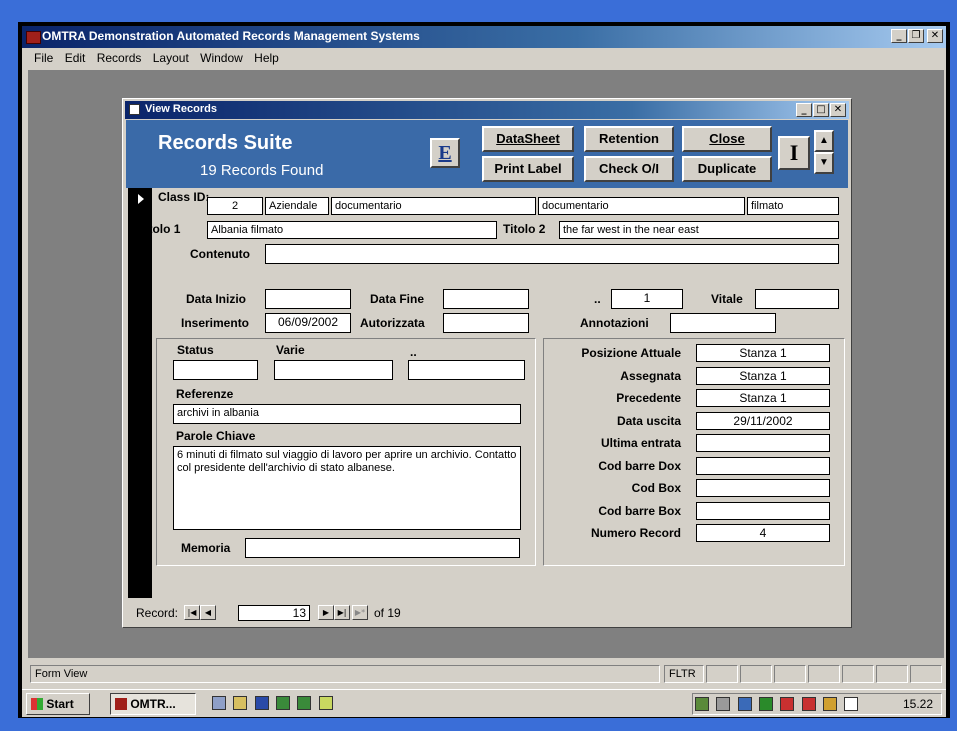 The height and width of the screenshot is (731, 957). I want to click on cod-barre-dox-field, so click(763, 465).